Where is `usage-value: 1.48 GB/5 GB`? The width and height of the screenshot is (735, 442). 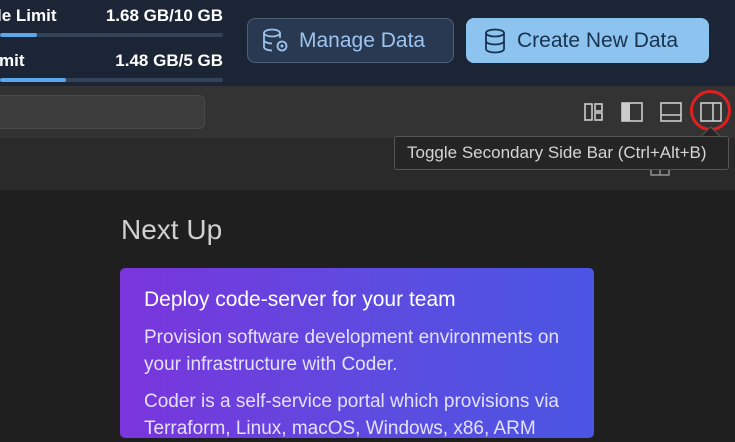 usage-value: 1.48 GB/5 GB is located at coordinates (169, 60).